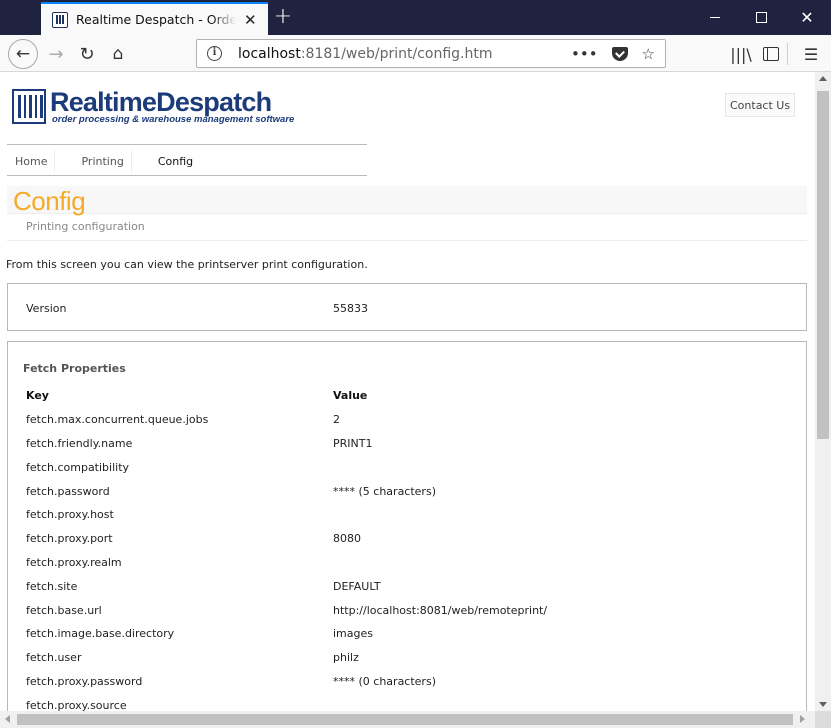 The height and width of the screenshot is (728, 831). Describe the element at coordinates (787, 54) in the screenshot. I see `toolbar-divider` at that location.